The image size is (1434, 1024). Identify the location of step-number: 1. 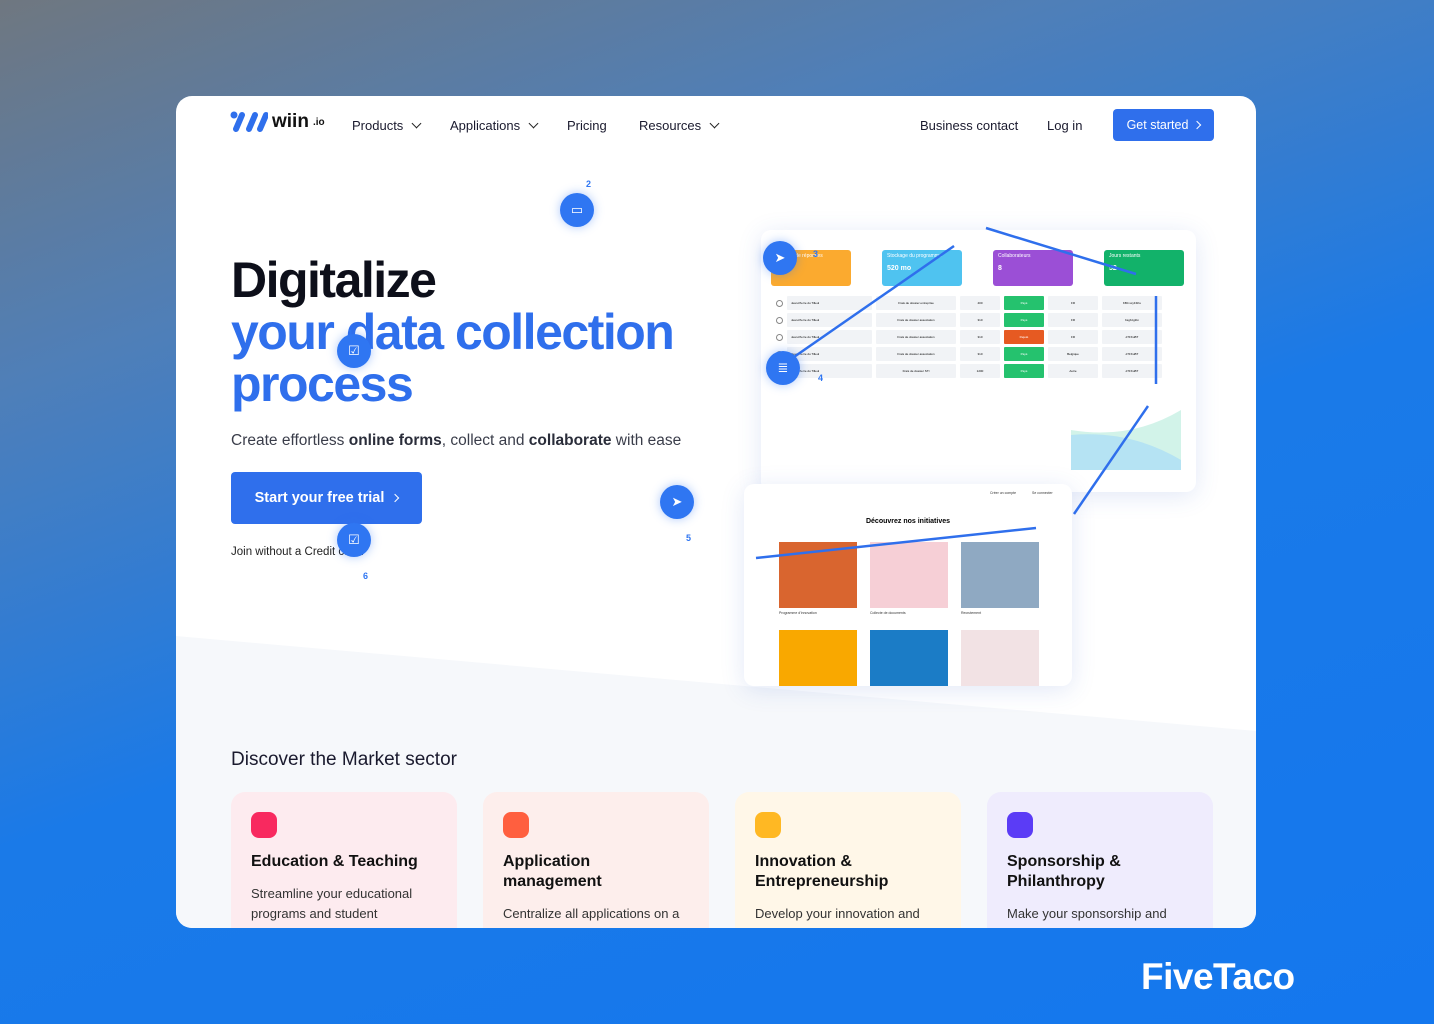
(351, 333).